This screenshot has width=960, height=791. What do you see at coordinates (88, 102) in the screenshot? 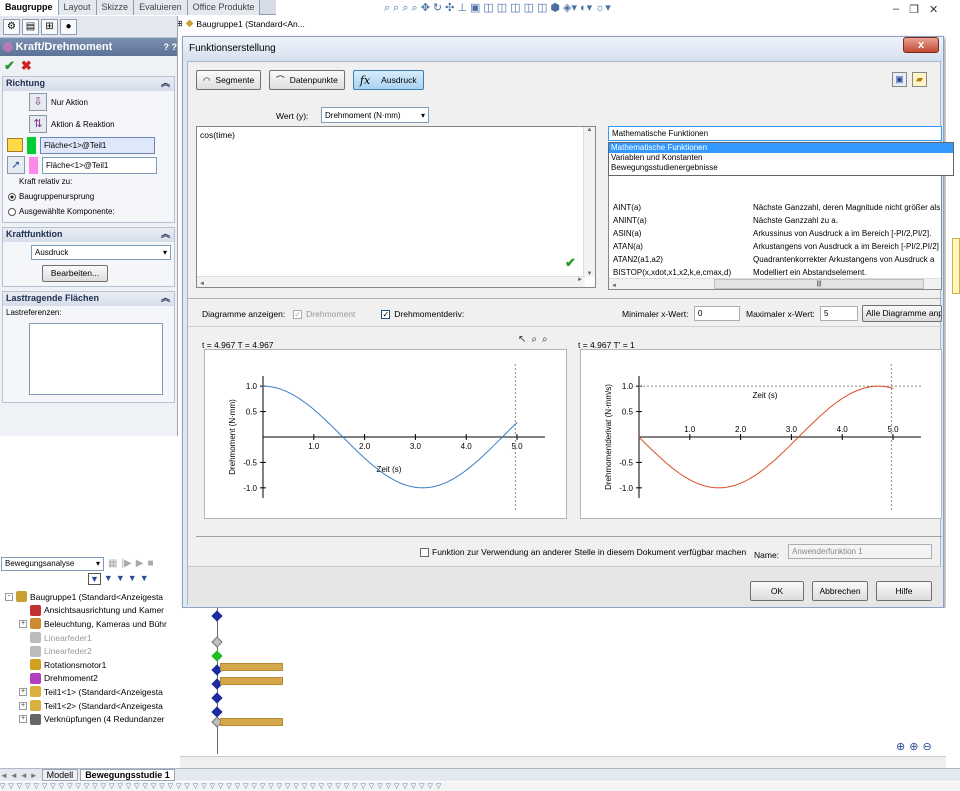
I see `nur-aktion-row: ⇩ Nur Aktion` at bounding box center [88, 102].